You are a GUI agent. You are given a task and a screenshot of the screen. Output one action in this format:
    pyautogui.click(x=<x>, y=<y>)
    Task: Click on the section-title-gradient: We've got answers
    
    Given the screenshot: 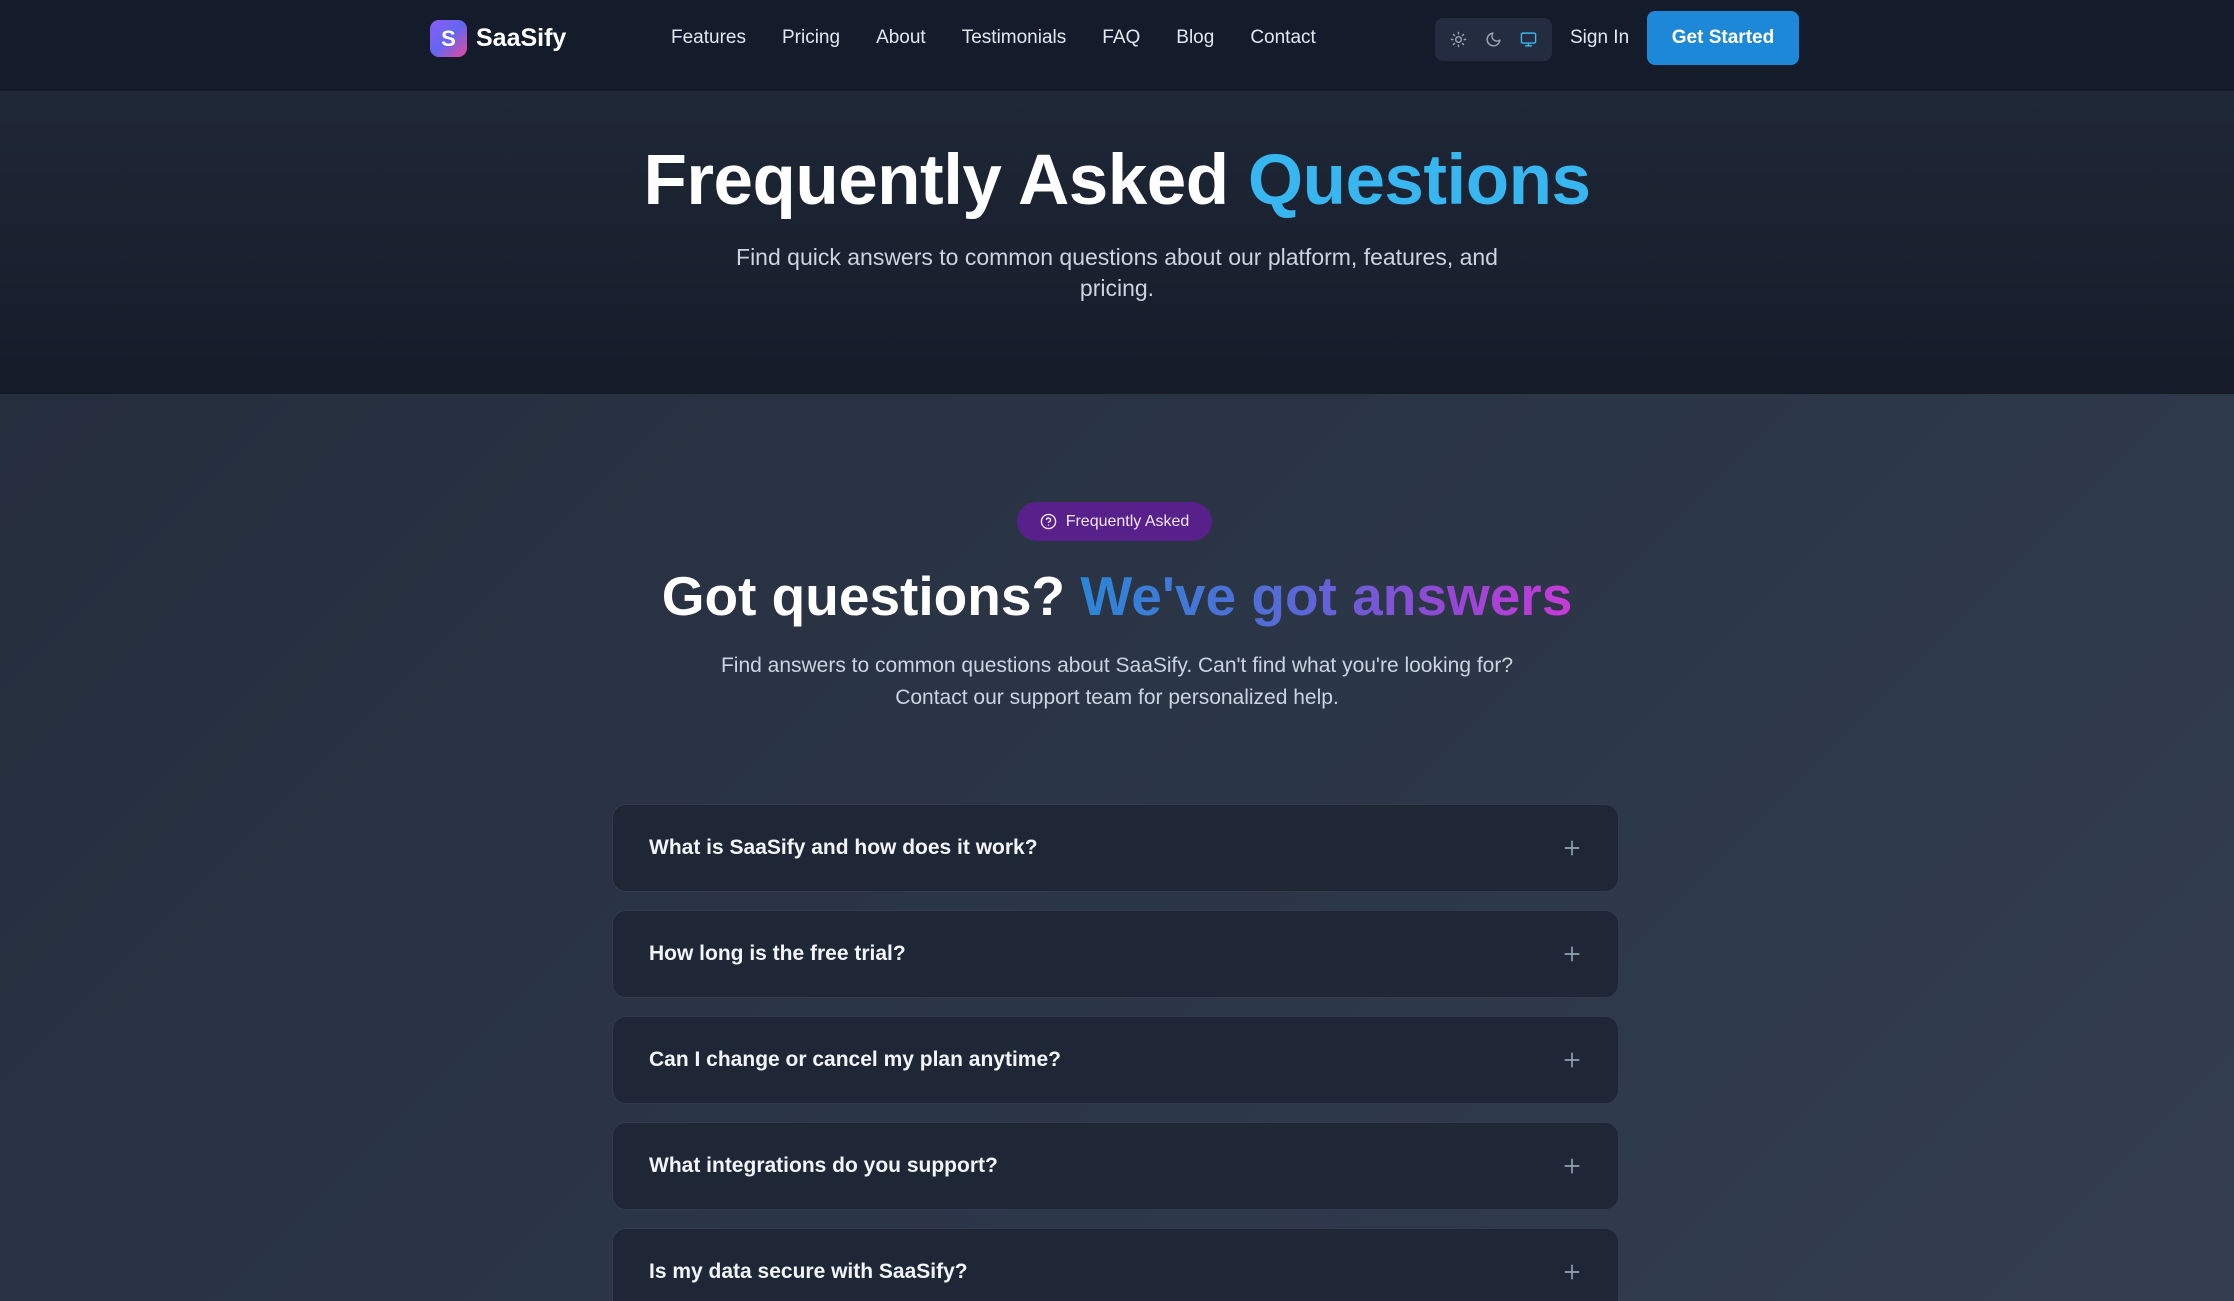 What is the action you would take?
    pyautogui.click(x=1326, y=596)
    